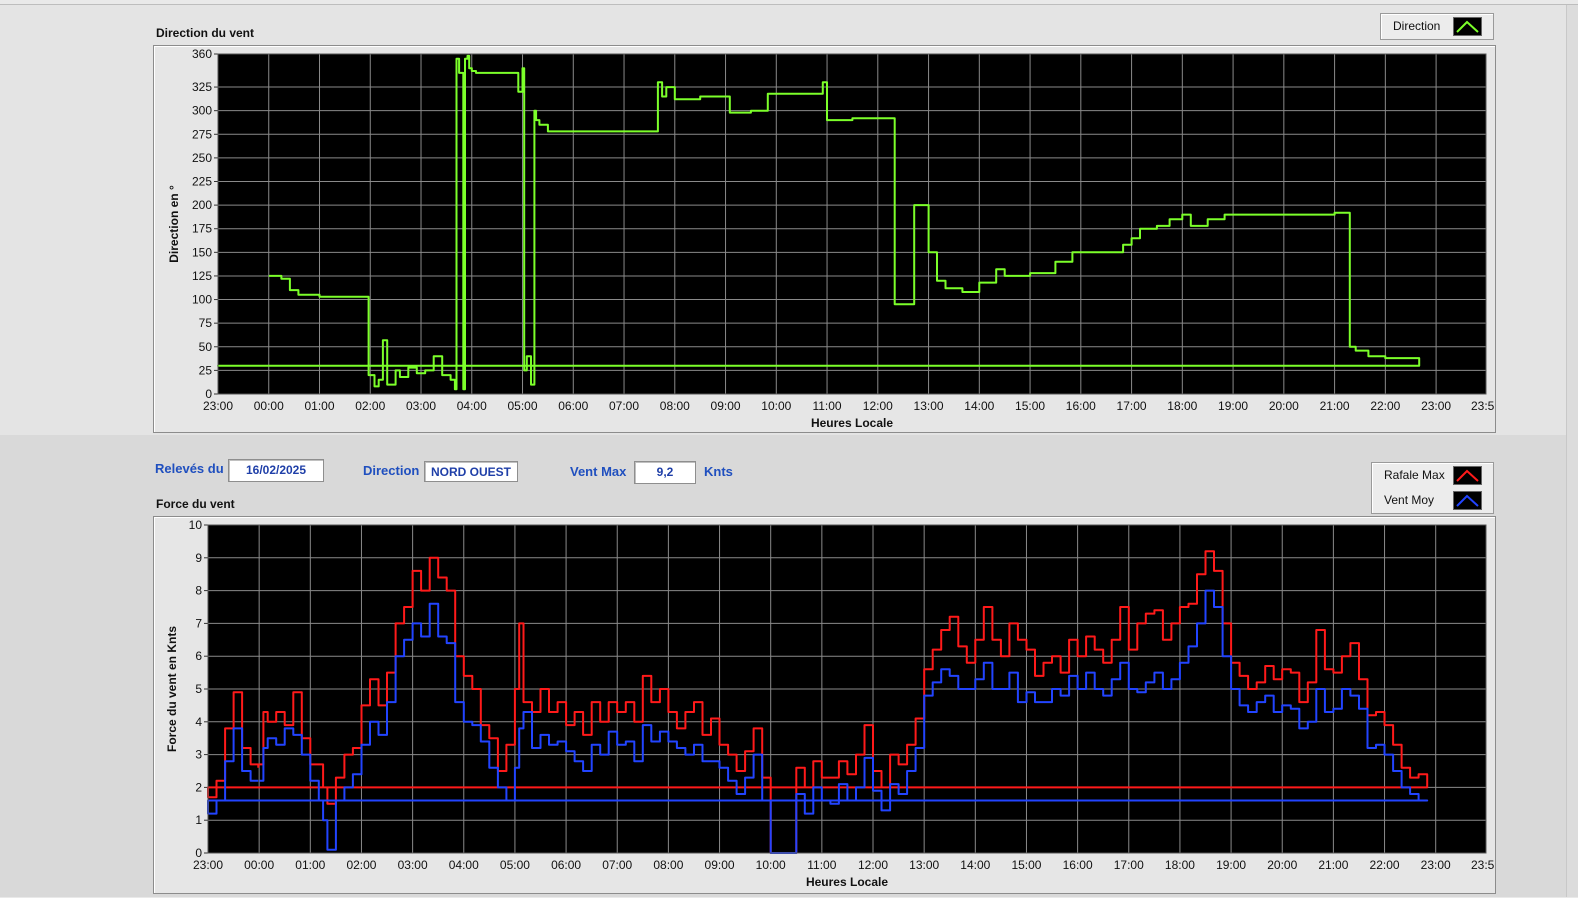 The width and height of the screenshot is (1578, 898). Describe the element at coordinates (172, 689) in the screenshot. I see `force-ylabel: Force du vent en Knts` at that location.